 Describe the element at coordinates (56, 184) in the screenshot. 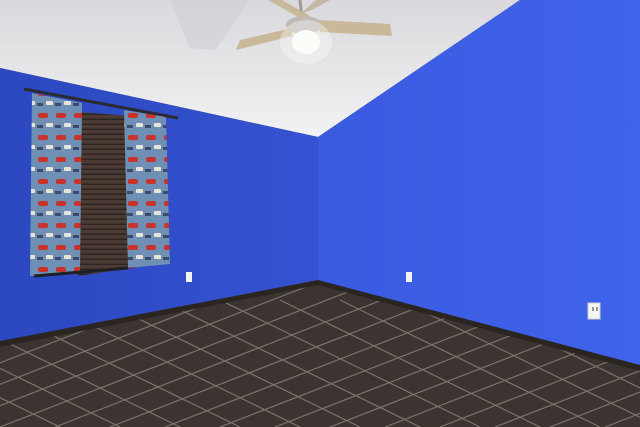

I see `curtain-icon` at that location.